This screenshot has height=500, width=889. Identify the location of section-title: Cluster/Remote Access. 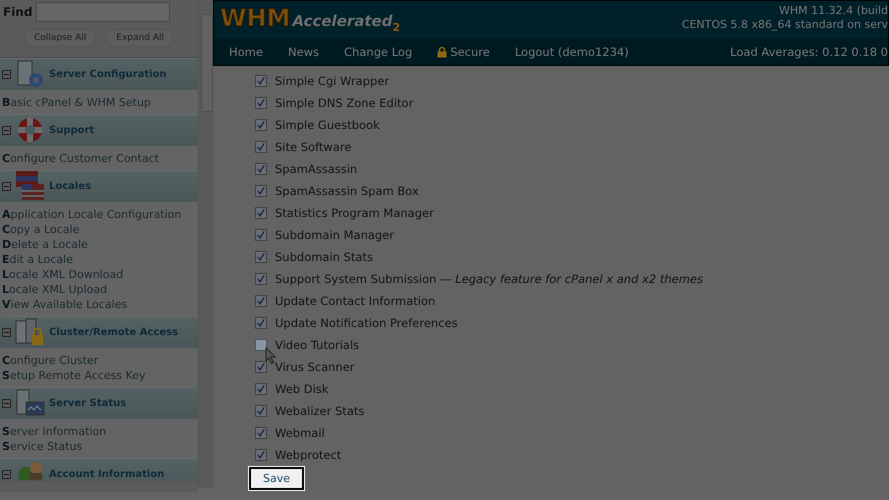
(113, 332).